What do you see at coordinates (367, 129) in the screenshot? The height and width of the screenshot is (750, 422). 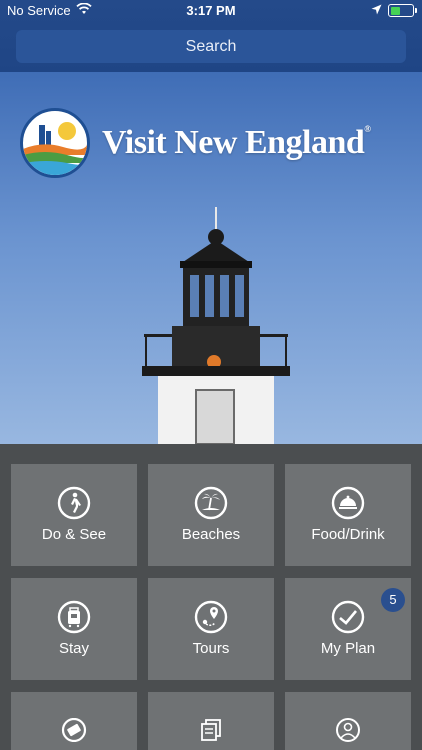 I see `registered-mark: ®` at bounding box center [367, 129].